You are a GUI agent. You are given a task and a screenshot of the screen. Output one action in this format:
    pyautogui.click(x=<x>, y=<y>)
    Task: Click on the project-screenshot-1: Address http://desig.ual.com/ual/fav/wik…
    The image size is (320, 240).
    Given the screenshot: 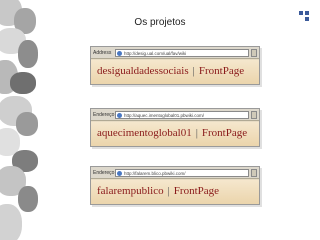 What is the action you would take?
    pyautogui.click(x=175, y=65)
    